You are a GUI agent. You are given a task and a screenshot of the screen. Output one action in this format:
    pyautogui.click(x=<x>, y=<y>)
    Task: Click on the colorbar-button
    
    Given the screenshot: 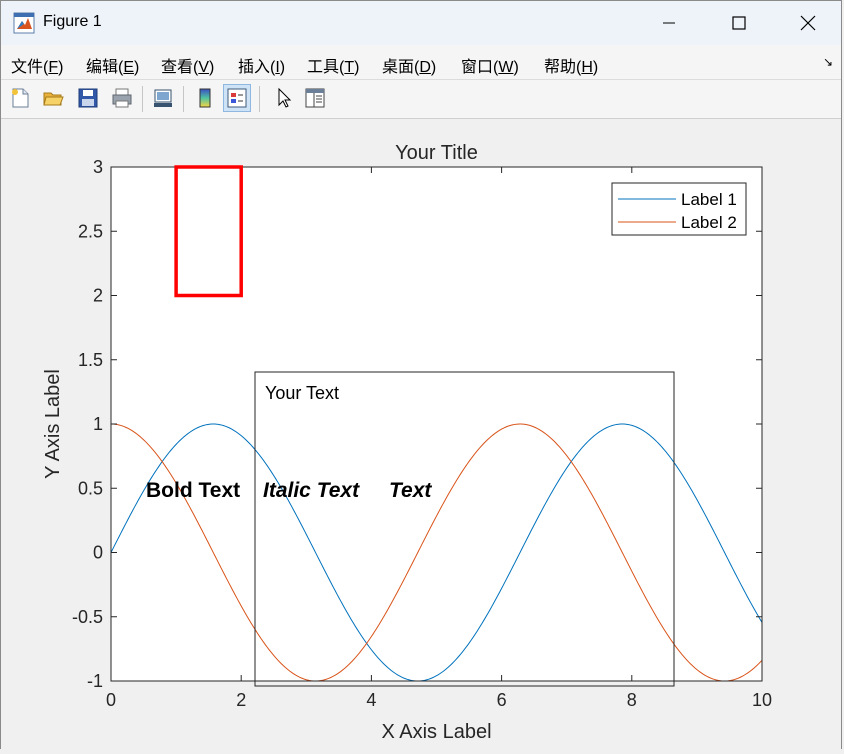 What is the action you would take?
    pyautogui.click(x=205, y=98)
    